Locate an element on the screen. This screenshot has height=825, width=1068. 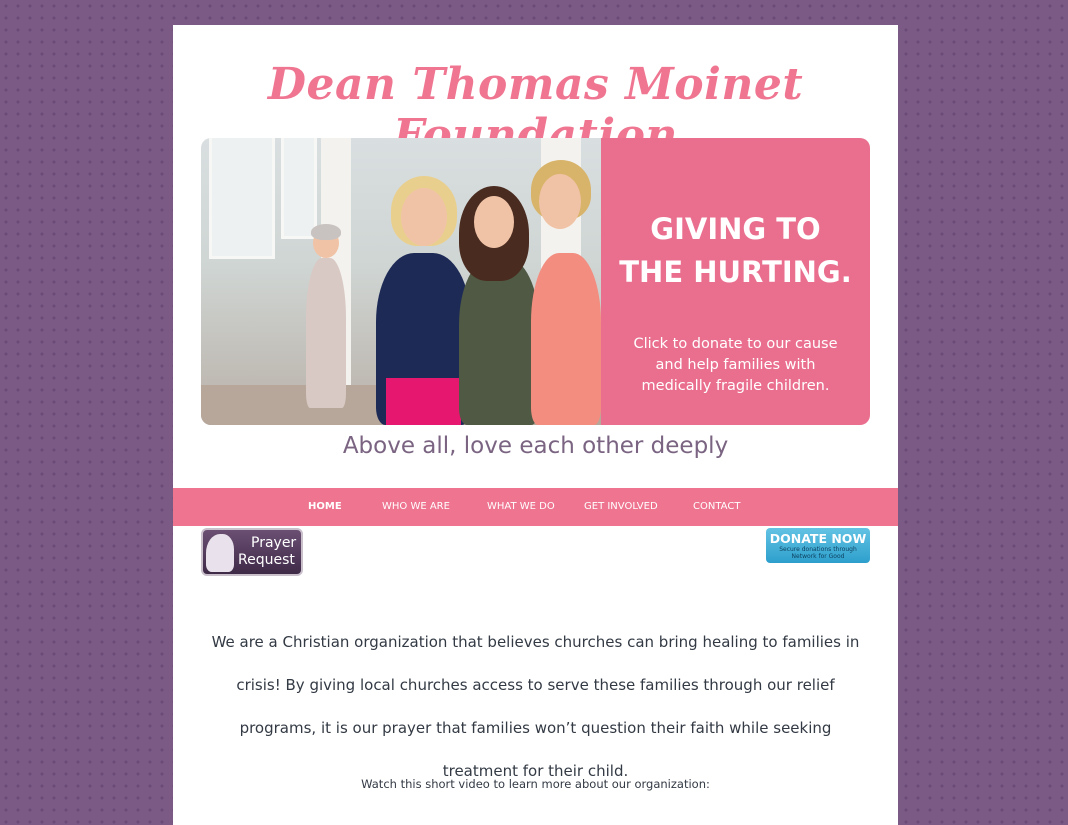
nav-item-what-we-do: What We Do is located at coordinates (521, 507).